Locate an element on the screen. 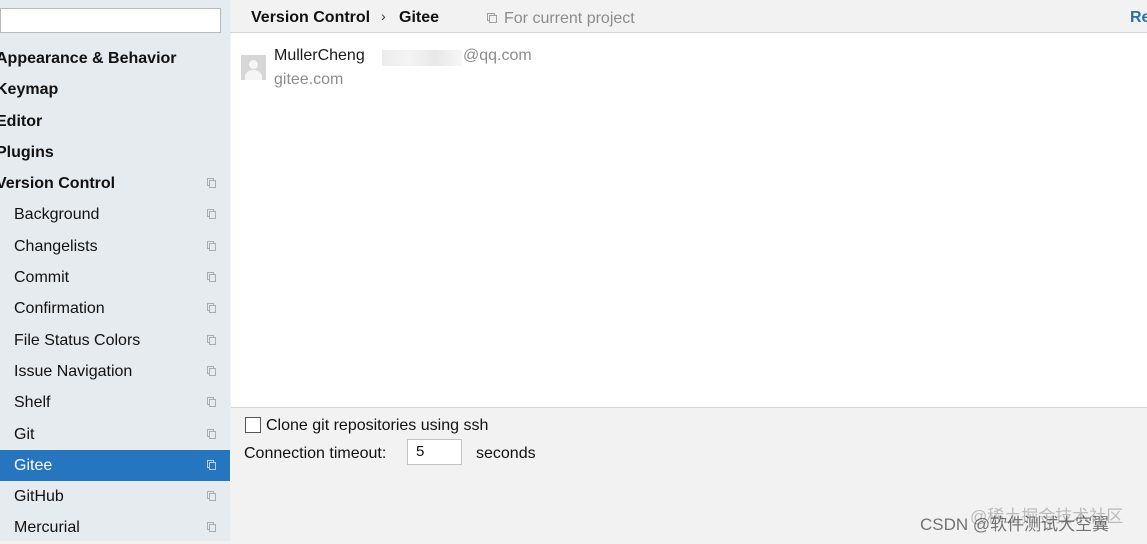  search-input is located at coordinates (110, 20).